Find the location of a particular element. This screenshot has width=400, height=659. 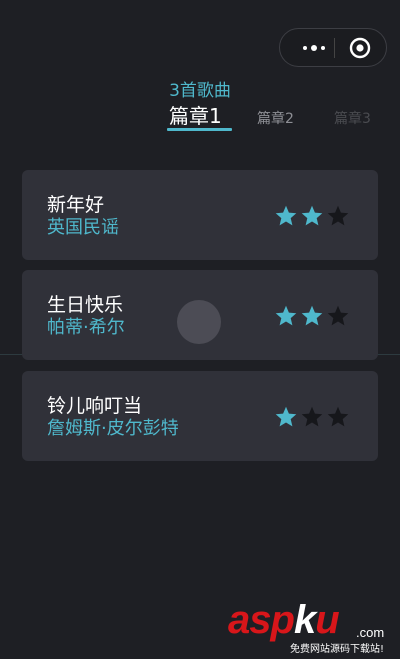

more-dots-icon is located at coordinates (314, 47).